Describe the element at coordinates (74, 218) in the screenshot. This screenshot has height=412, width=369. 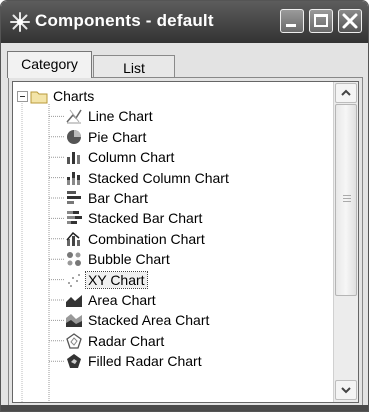
I see `stacked-bar-chart-icon` at that location.